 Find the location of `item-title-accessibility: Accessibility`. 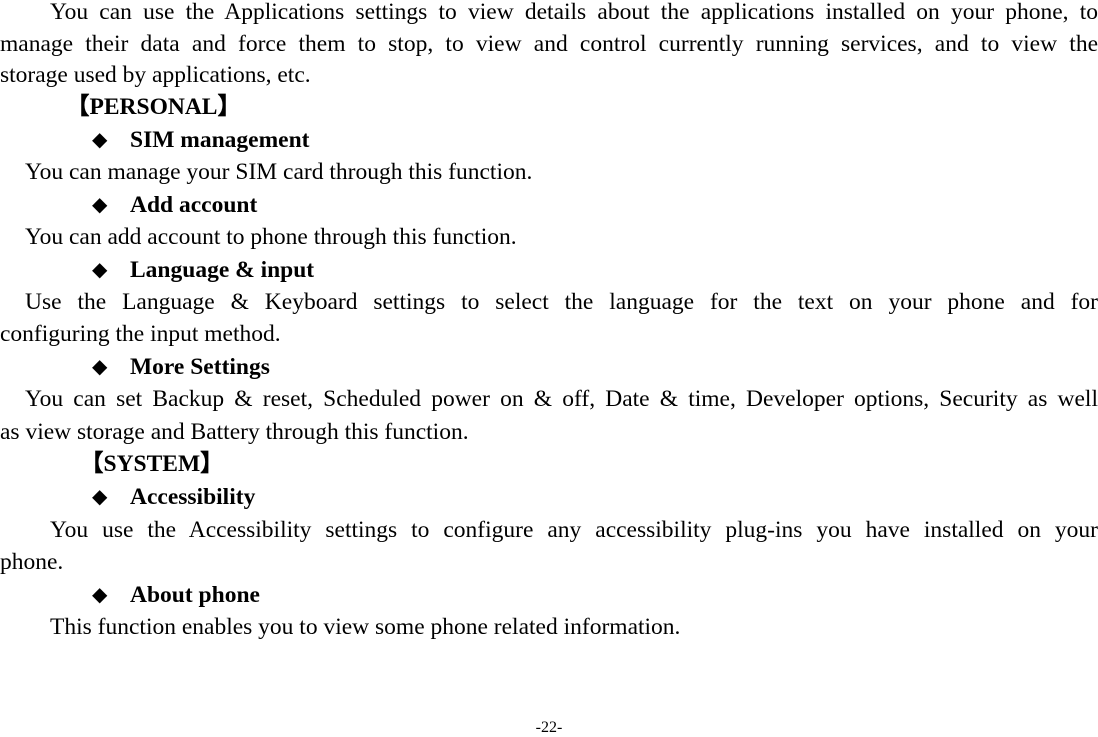

item-title-accessibility: Accessibility is located at coordinates (193, 497).